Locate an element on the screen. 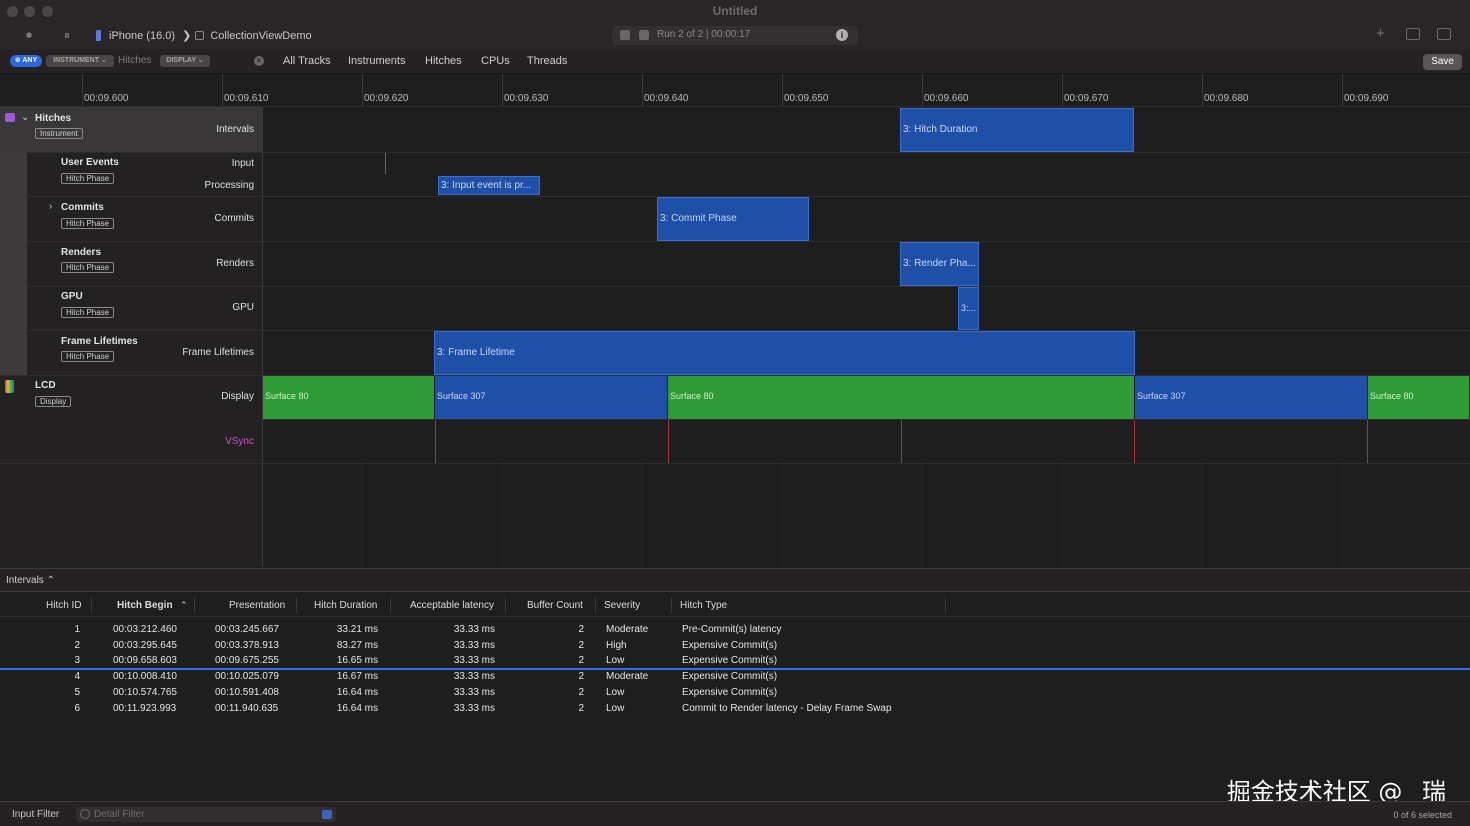 This screenshot has height=826, width=1470. filter-token-hitches: Hitches is located at coordinates (138, 61).